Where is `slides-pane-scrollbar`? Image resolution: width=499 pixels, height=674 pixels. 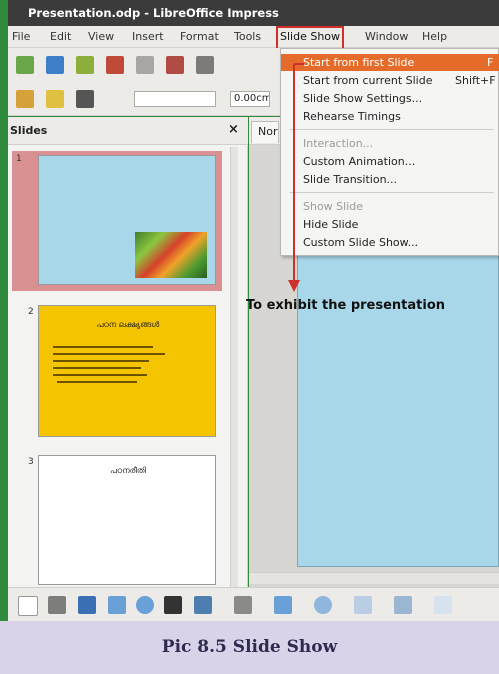 slides-pane-scrollbar is located at coordinates (234, 367).